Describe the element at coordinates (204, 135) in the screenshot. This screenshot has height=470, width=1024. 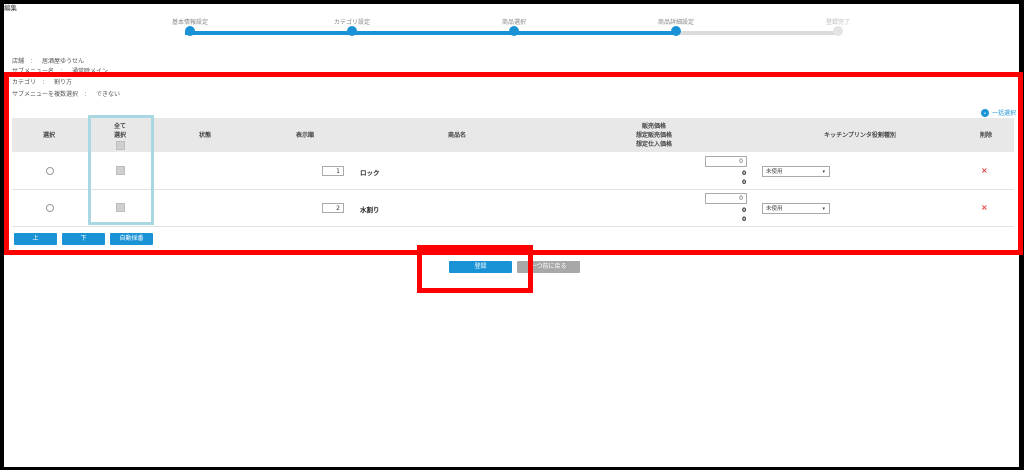
I see `header-status: 状態` at that location.